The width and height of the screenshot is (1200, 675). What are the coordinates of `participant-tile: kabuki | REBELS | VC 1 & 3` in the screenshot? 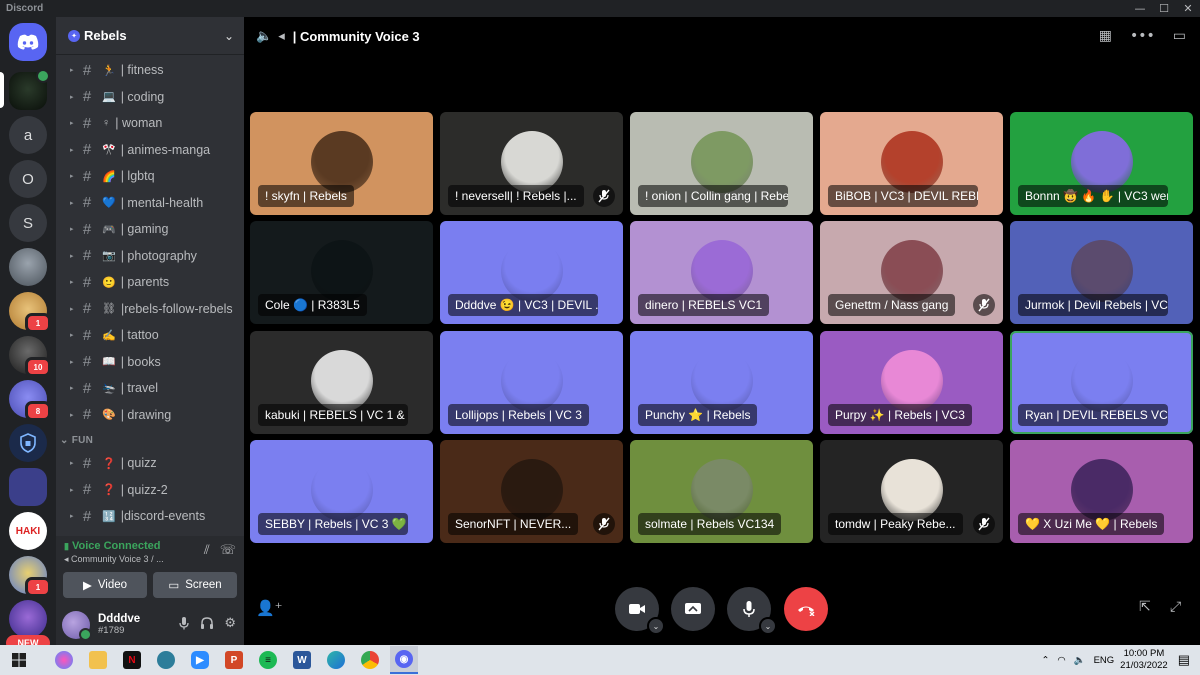 It's located at (341, 382).